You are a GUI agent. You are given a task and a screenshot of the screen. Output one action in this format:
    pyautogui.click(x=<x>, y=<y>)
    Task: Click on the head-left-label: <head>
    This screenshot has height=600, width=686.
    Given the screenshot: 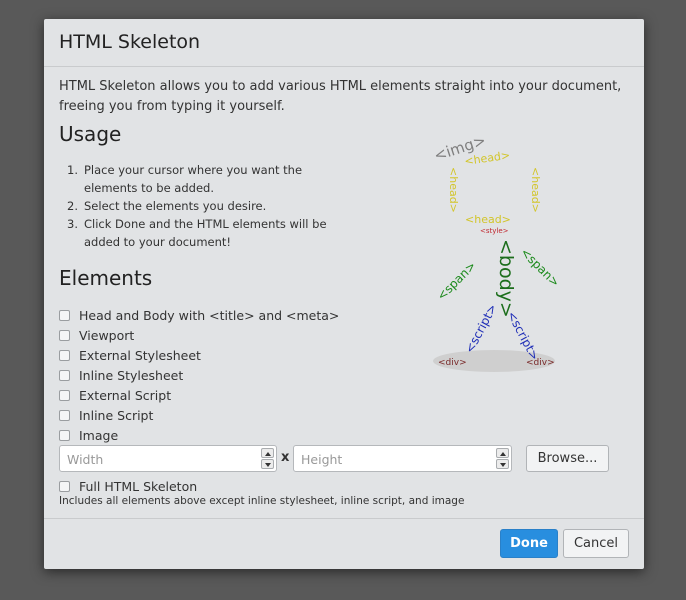 What is the action you would take?
    pyautogui.click(x=453, y=190)
    